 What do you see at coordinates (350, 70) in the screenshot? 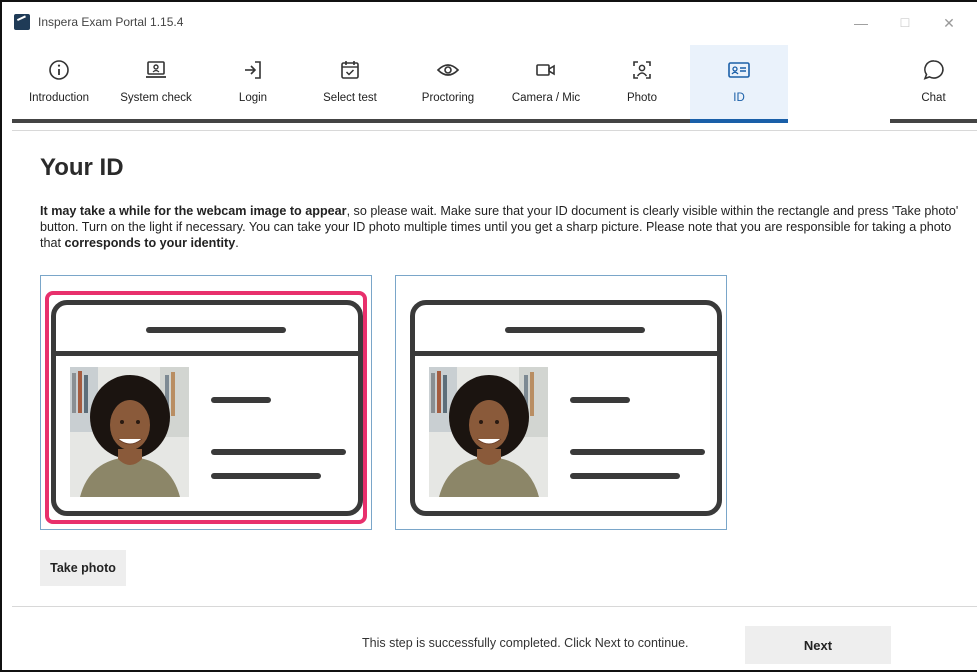
I see `calendar-check-icon` at bounding box center [350, 70].